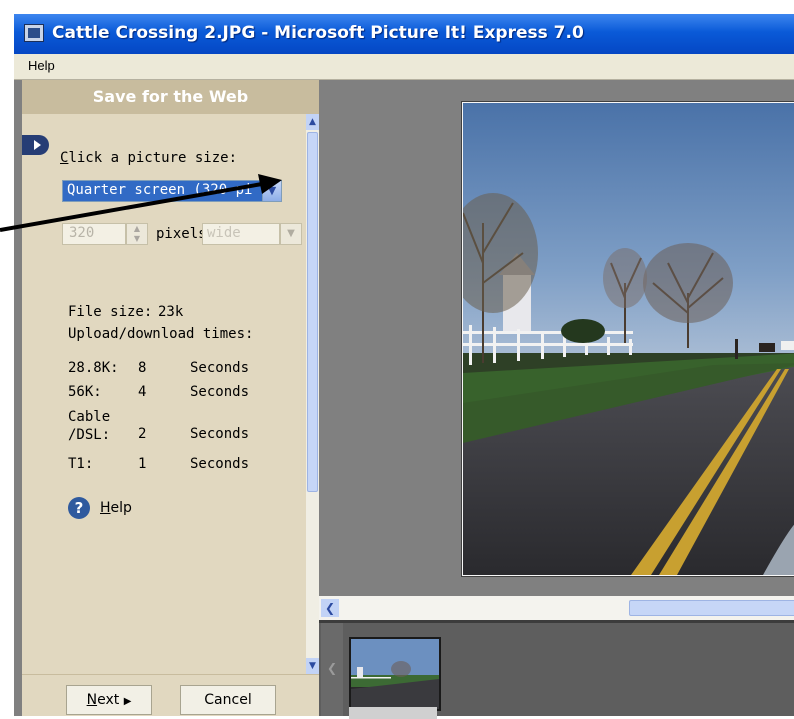 This screenshot has height=719, width=794. What do you see at coordinates (312, 666) in the screenshot?
I see `scroll-down-icon: ▼` at bounding box center [312, 666].